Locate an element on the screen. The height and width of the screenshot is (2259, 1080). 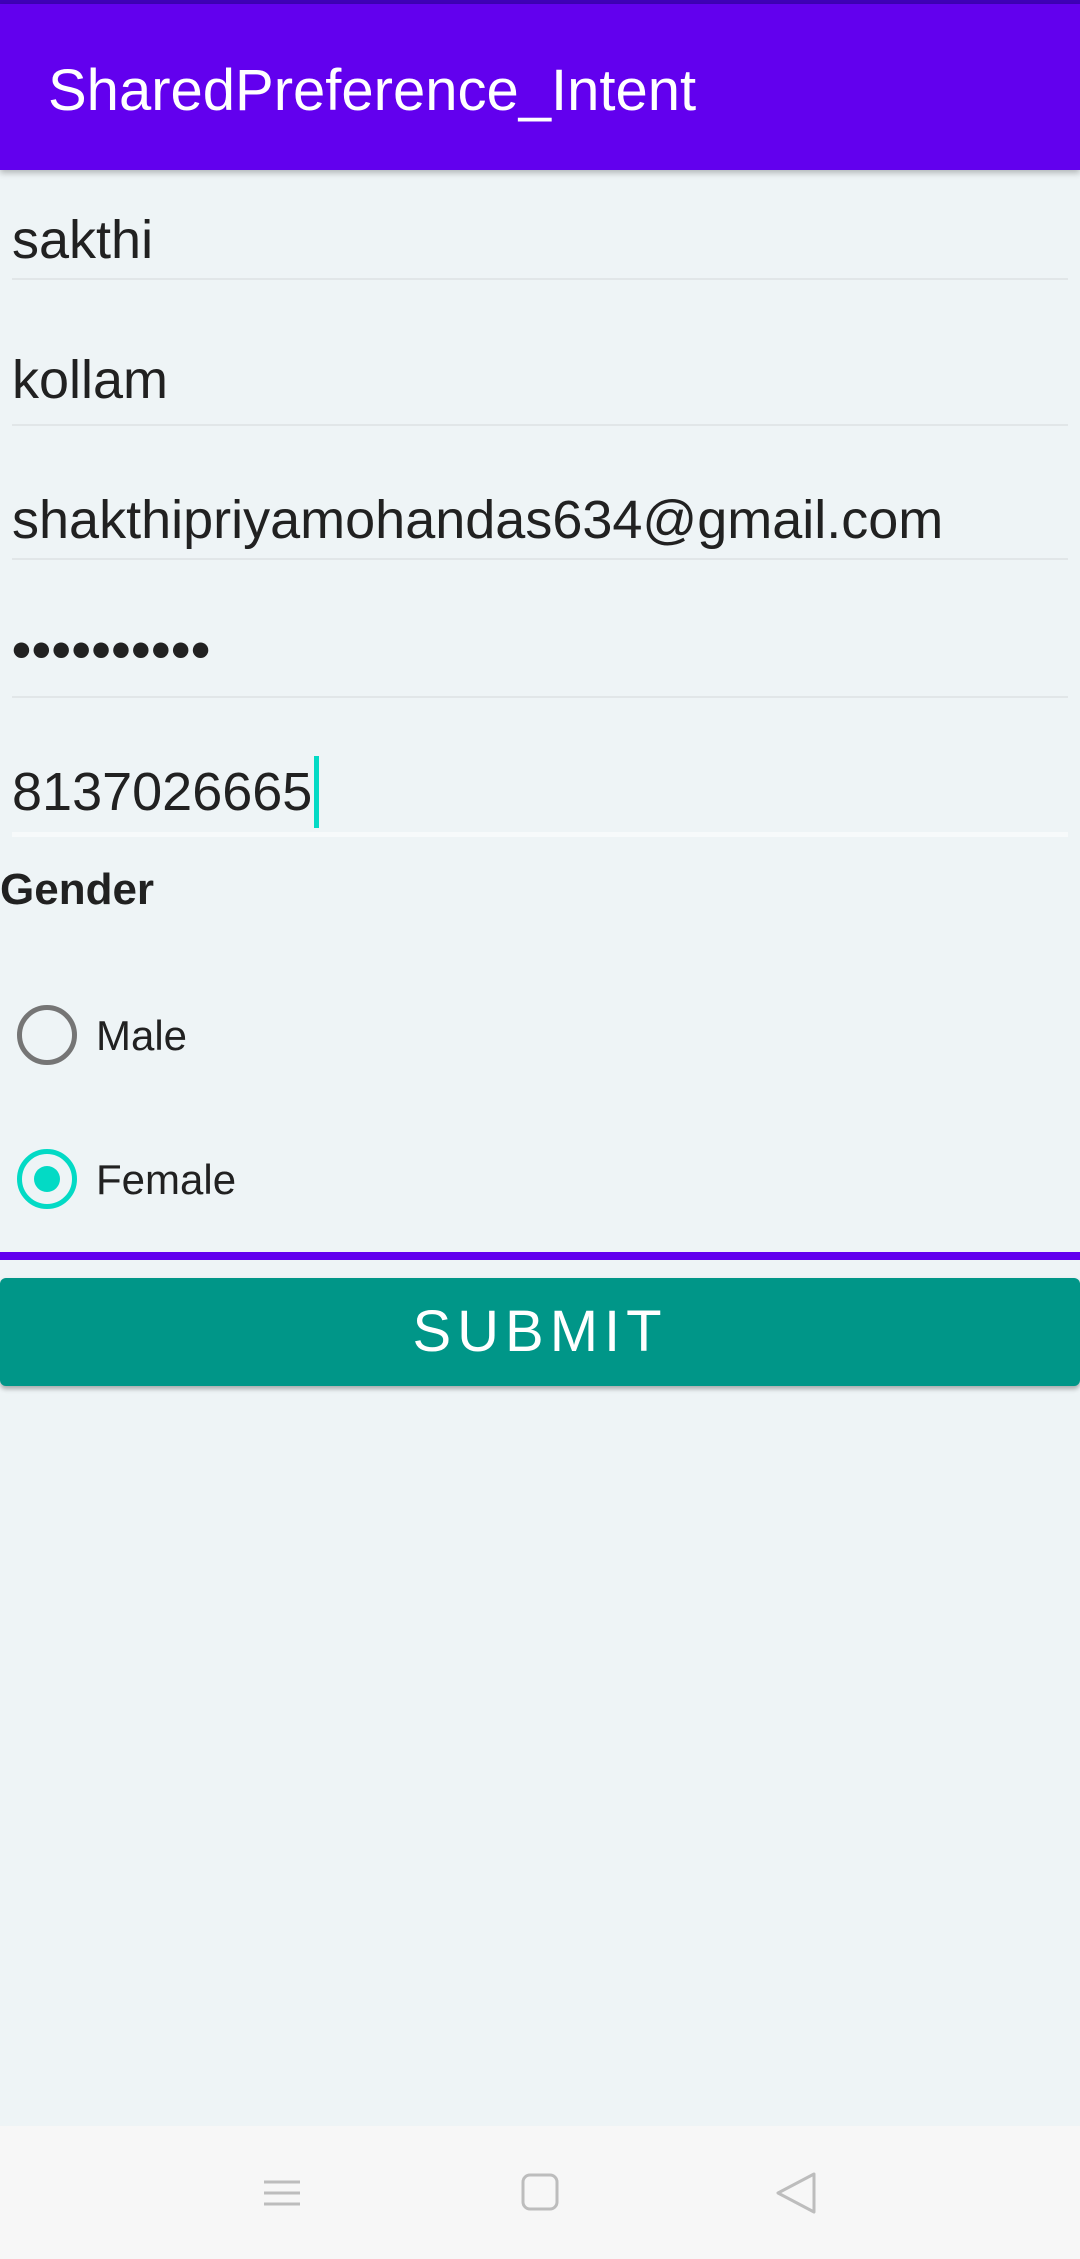
back-icon is located at coordinates (796, 2192).